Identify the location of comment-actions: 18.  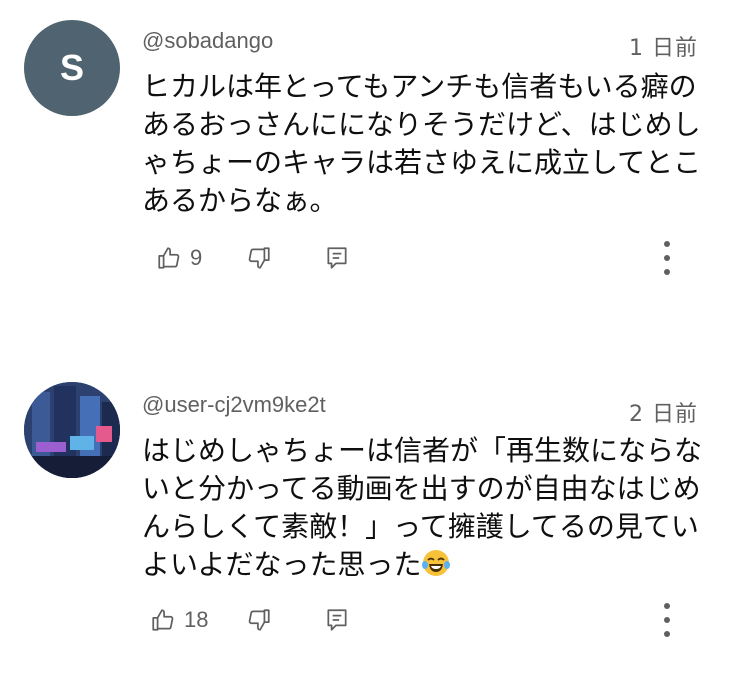
(422, 620).